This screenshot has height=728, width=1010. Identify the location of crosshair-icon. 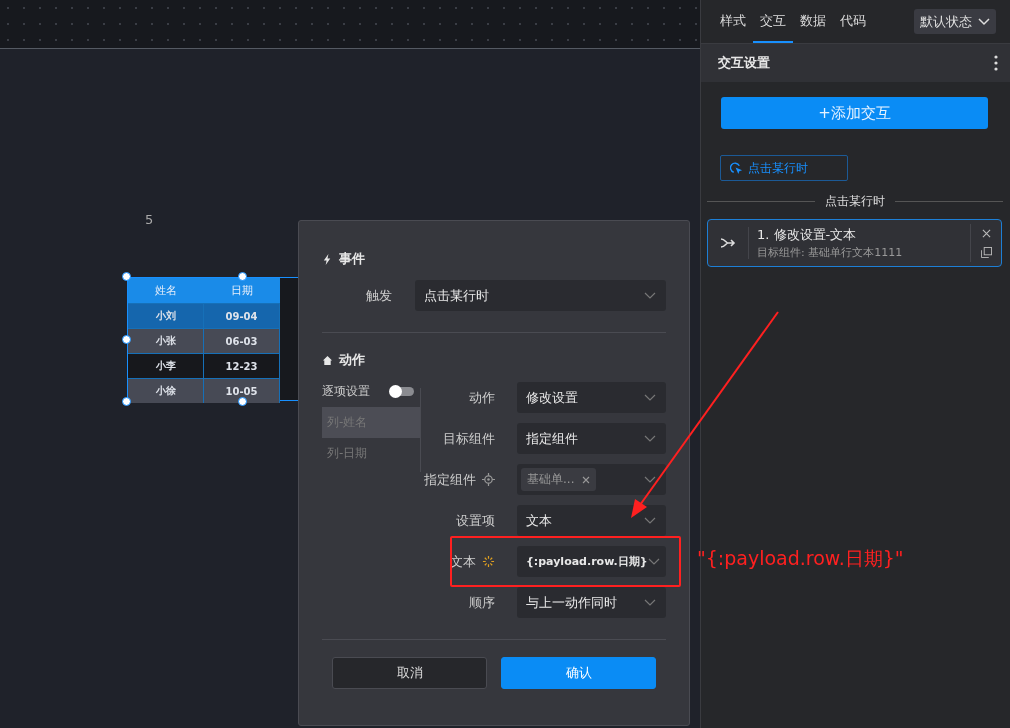
(488, 479).